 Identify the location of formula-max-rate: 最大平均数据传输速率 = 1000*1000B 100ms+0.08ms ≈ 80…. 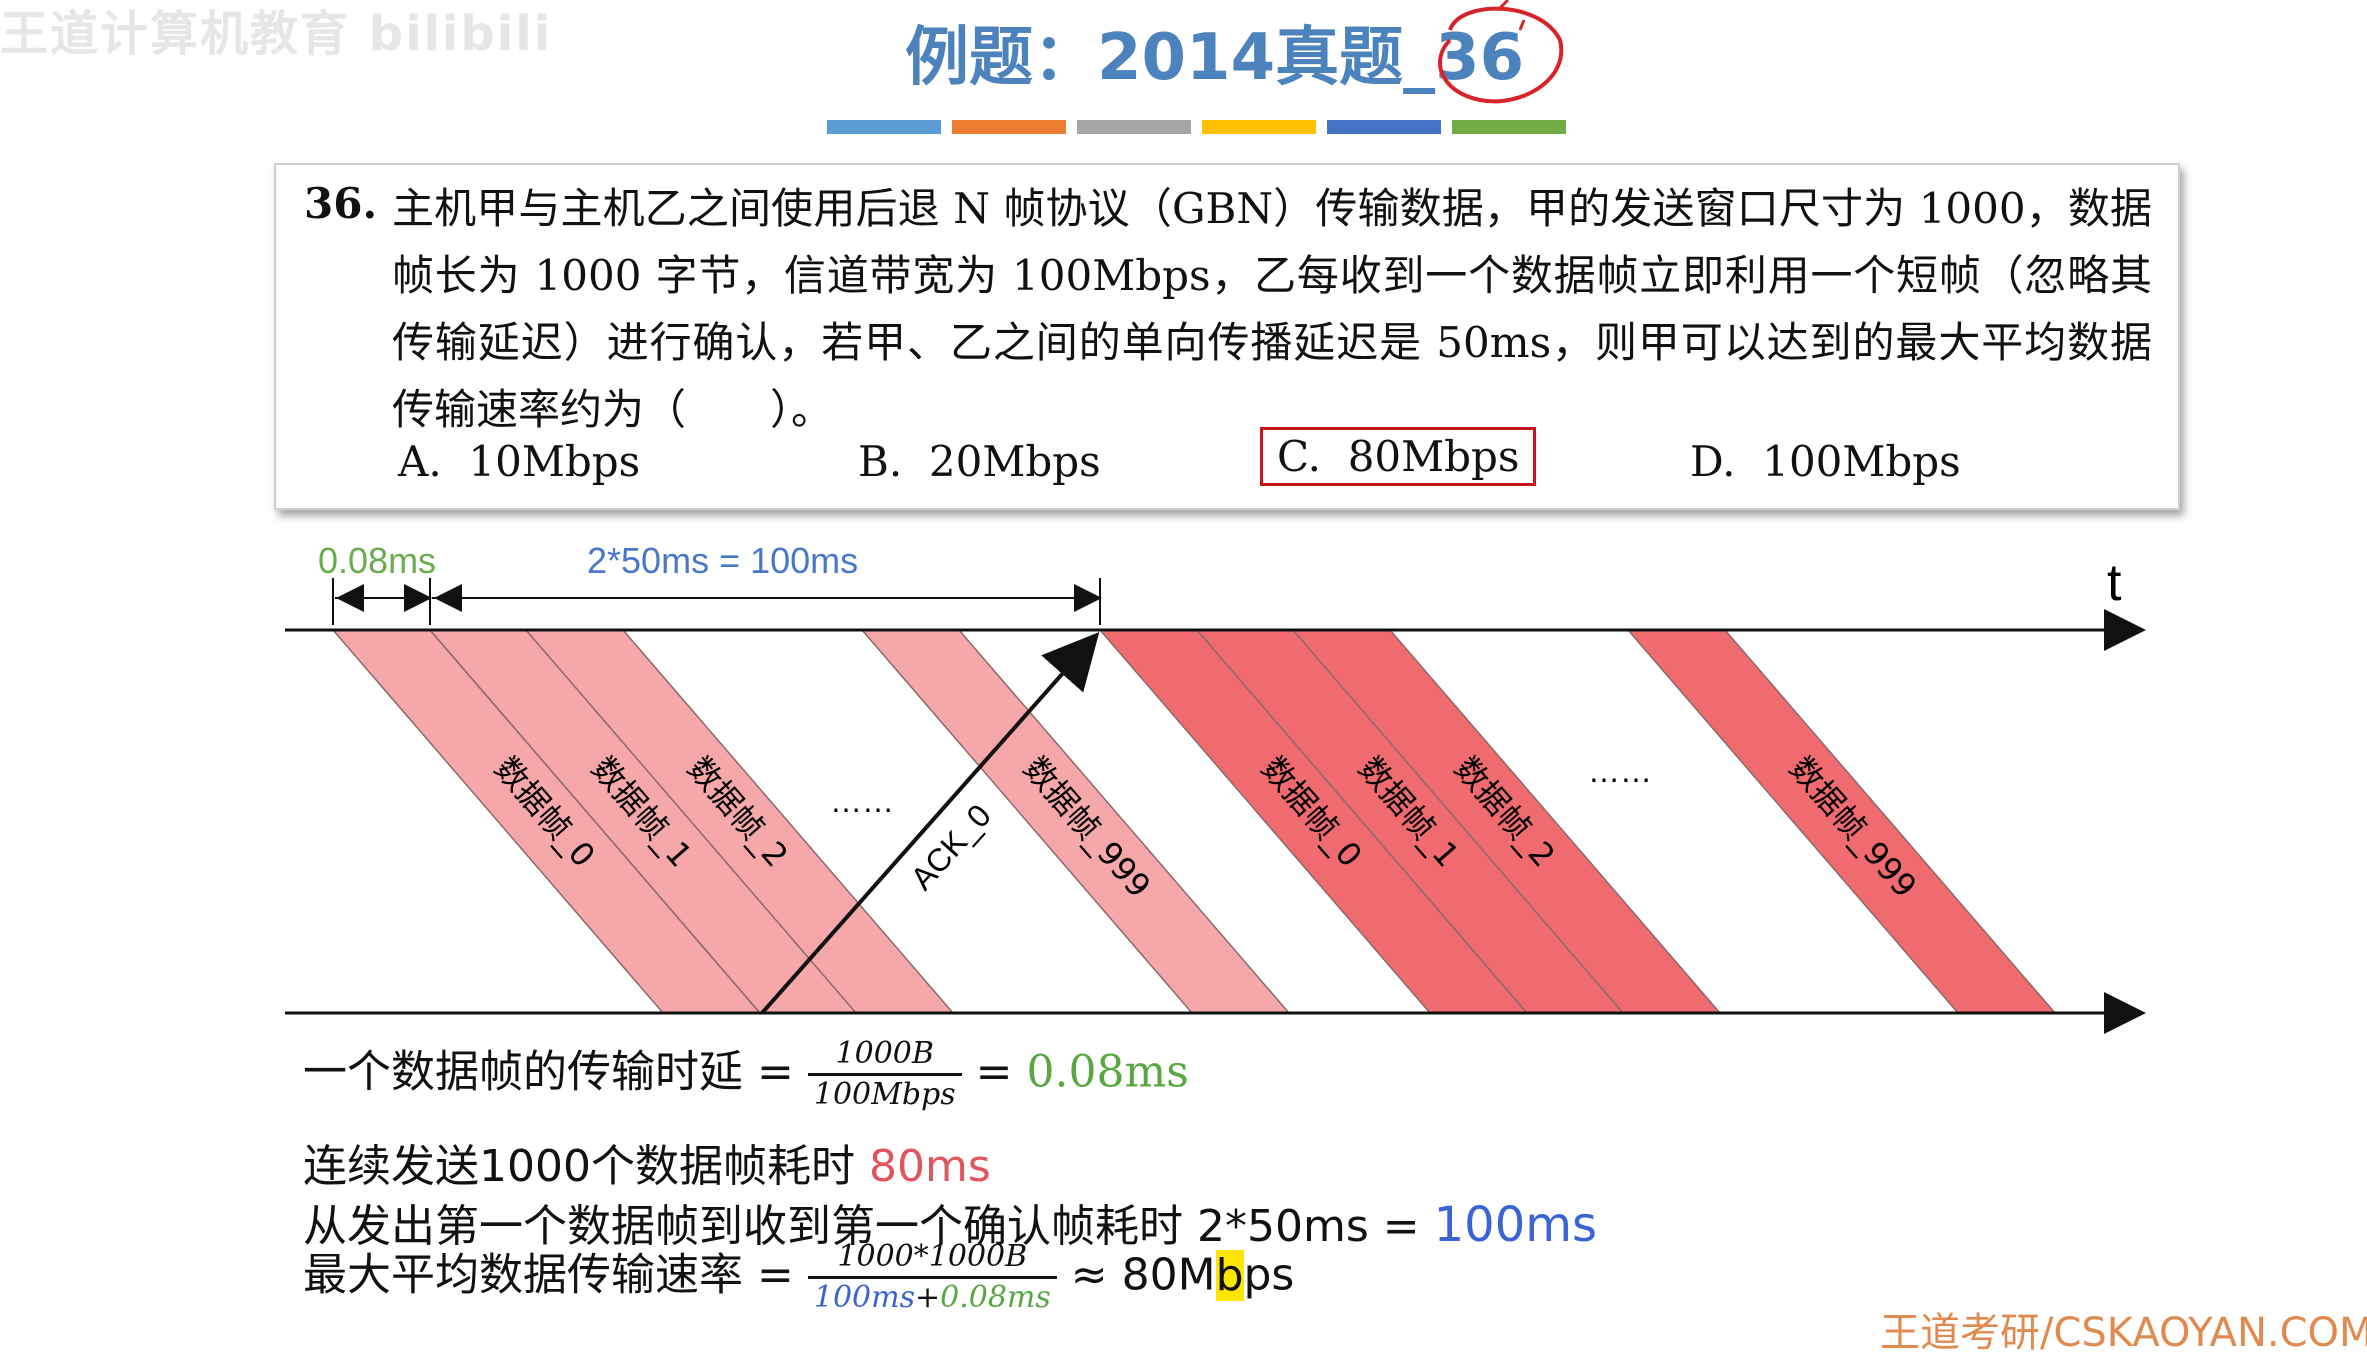
(799, 1277).